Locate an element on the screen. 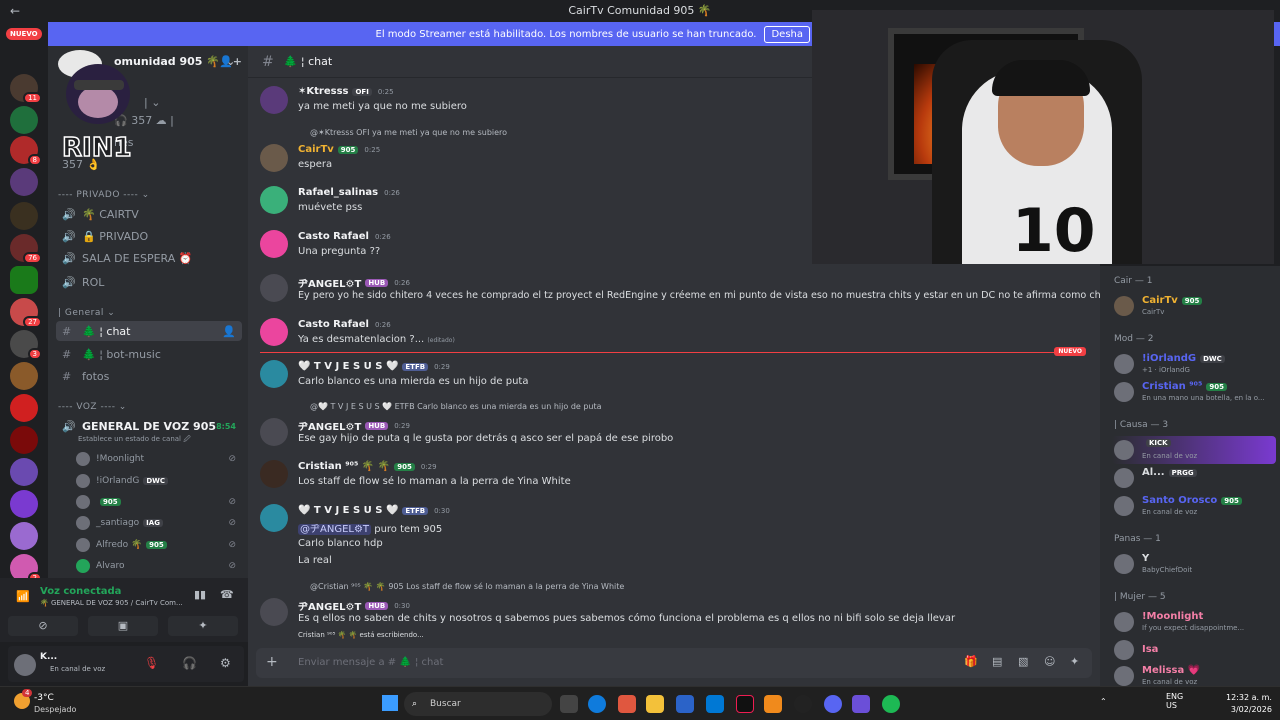 The image size is (1280, 720). member-item: CairTv 905 CairTv is located at coordinates (1194, 306).